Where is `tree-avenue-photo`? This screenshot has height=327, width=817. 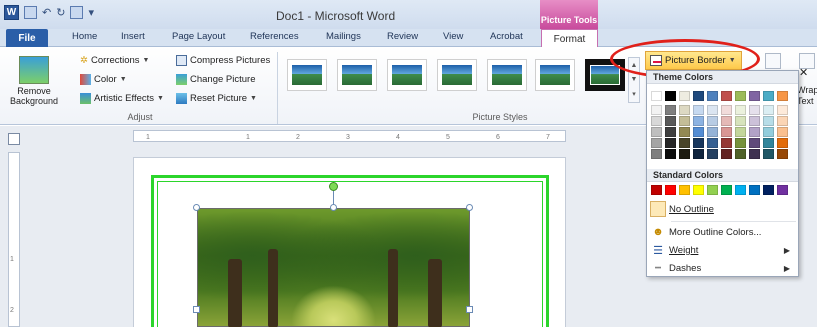
tree-avenue-photo is located at coordinates (333, 267).